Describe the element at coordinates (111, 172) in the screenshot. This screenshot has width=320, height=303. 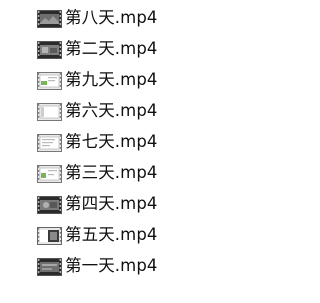
I see `file-name: 第三天.mp4` at that location.